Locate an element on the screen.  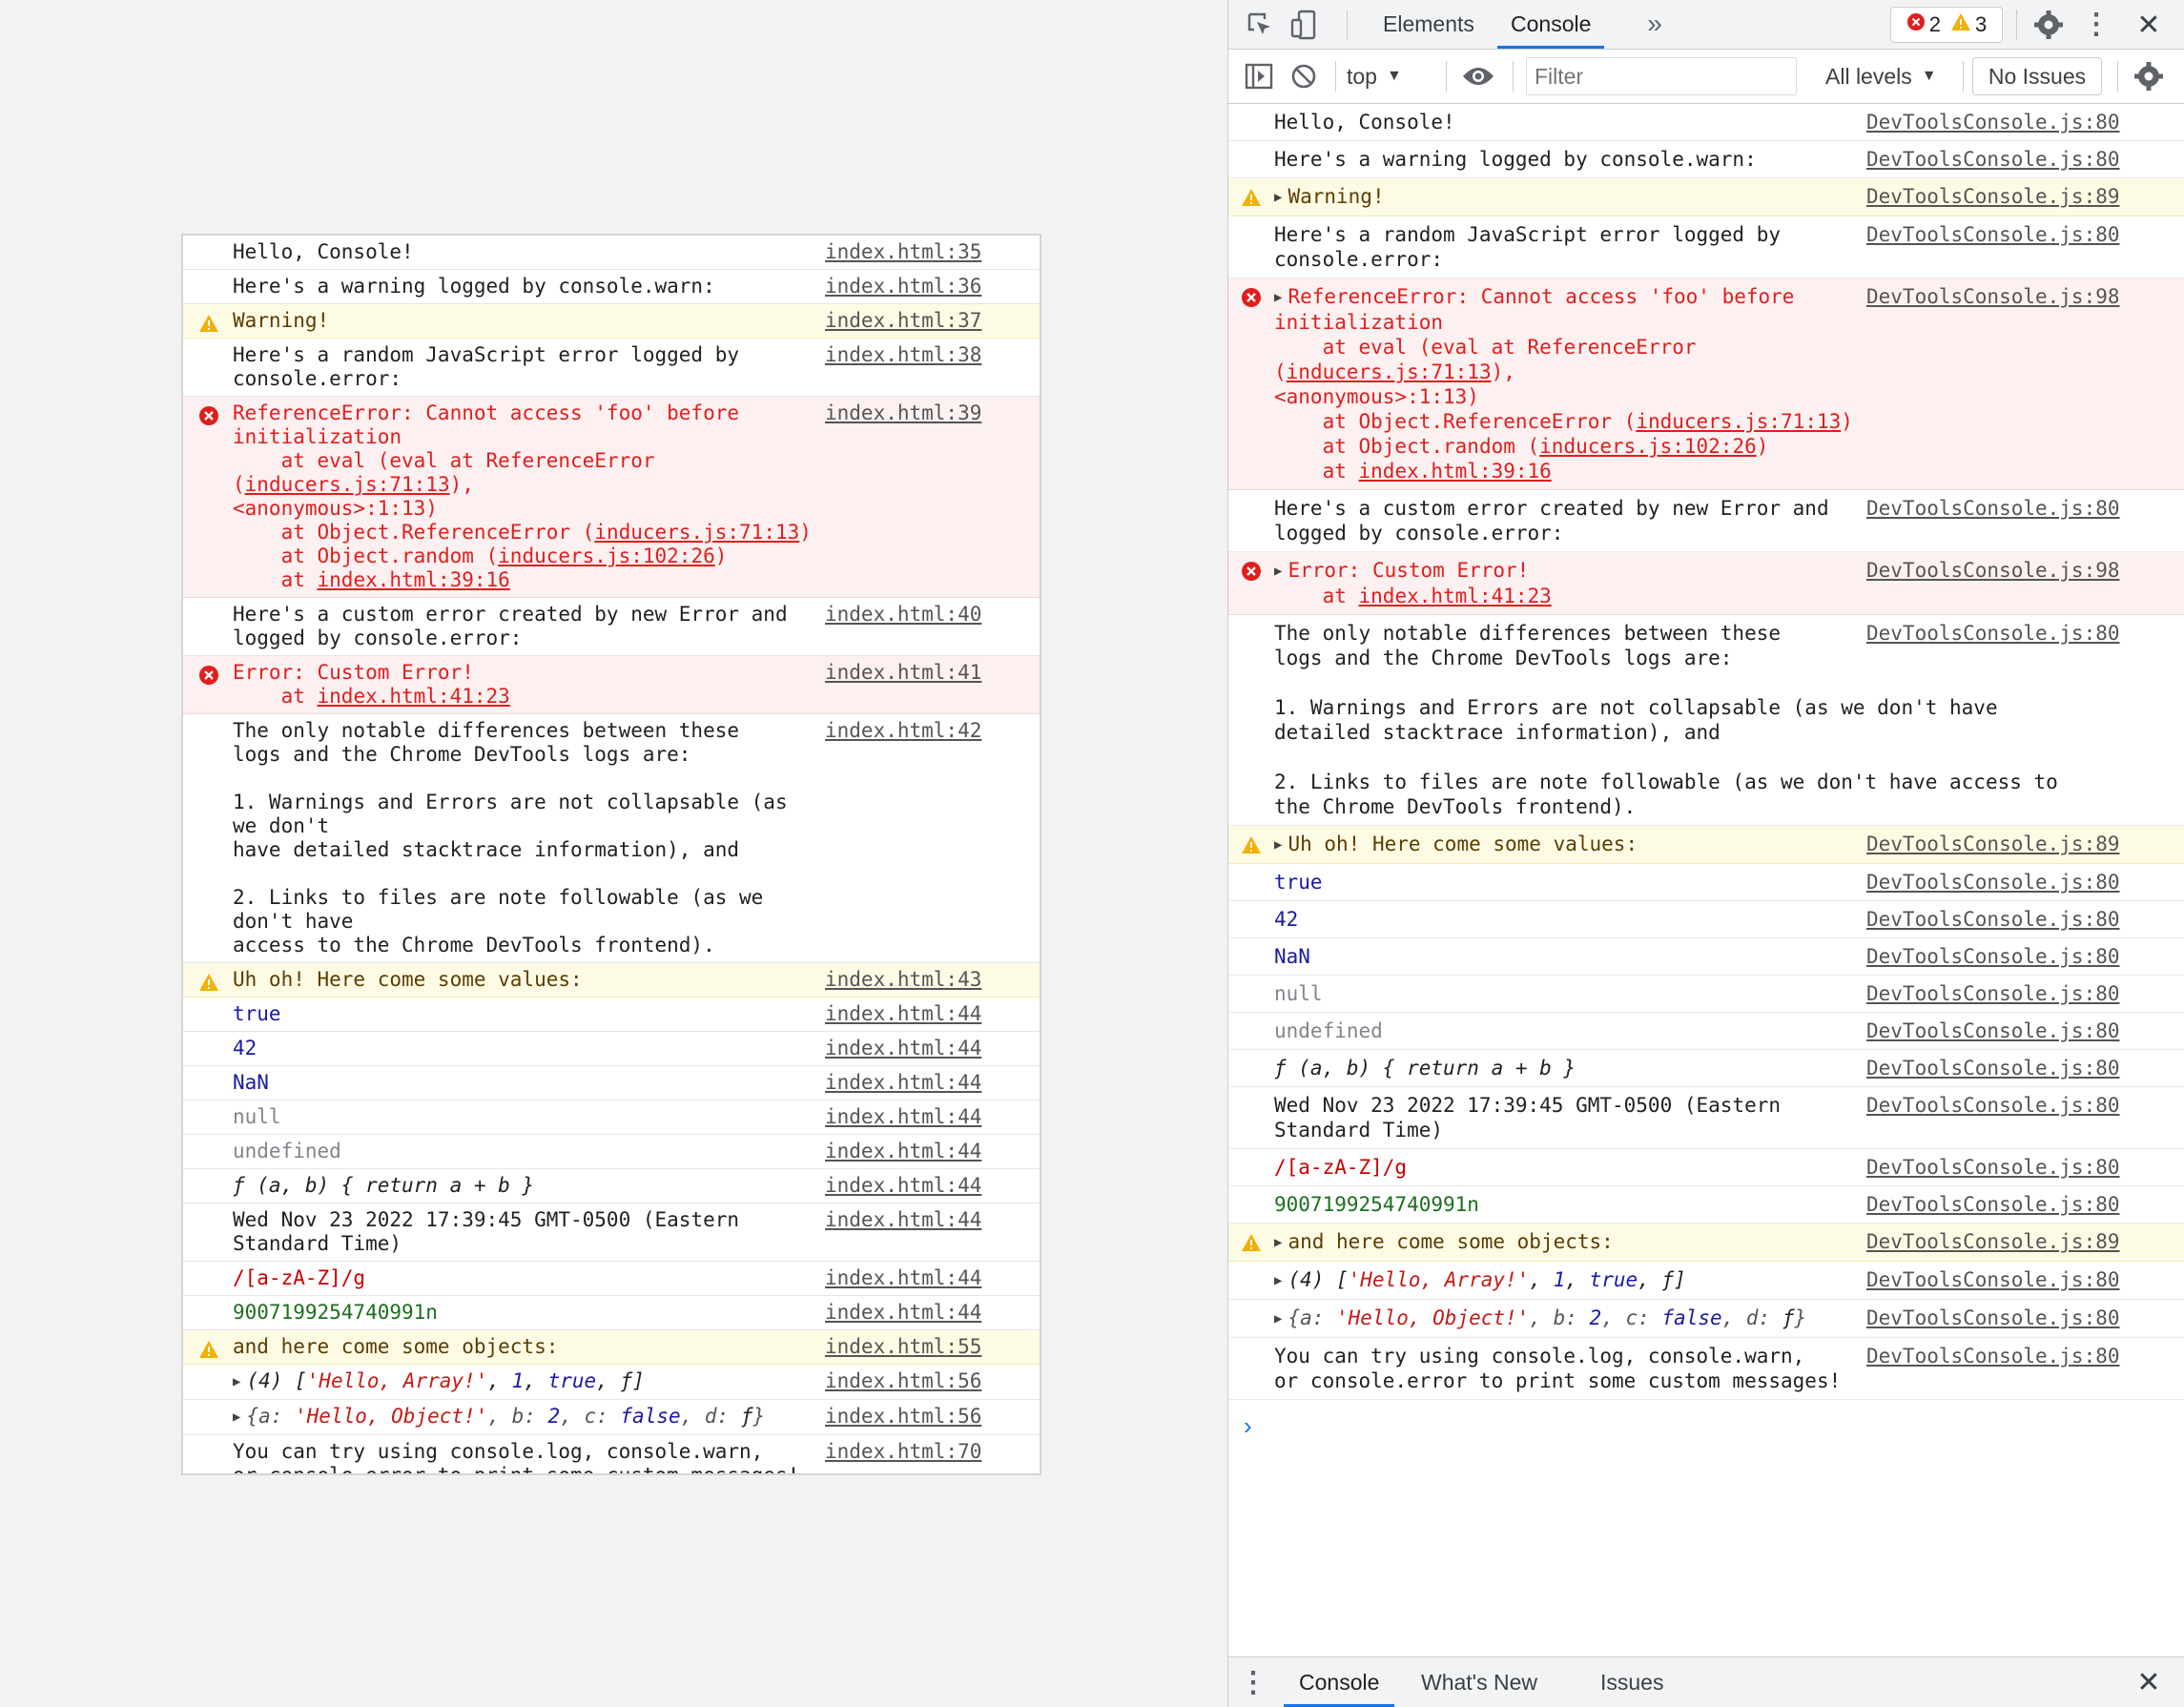
message-text: ▶ Warning! is located at coordinates (1565, 197).